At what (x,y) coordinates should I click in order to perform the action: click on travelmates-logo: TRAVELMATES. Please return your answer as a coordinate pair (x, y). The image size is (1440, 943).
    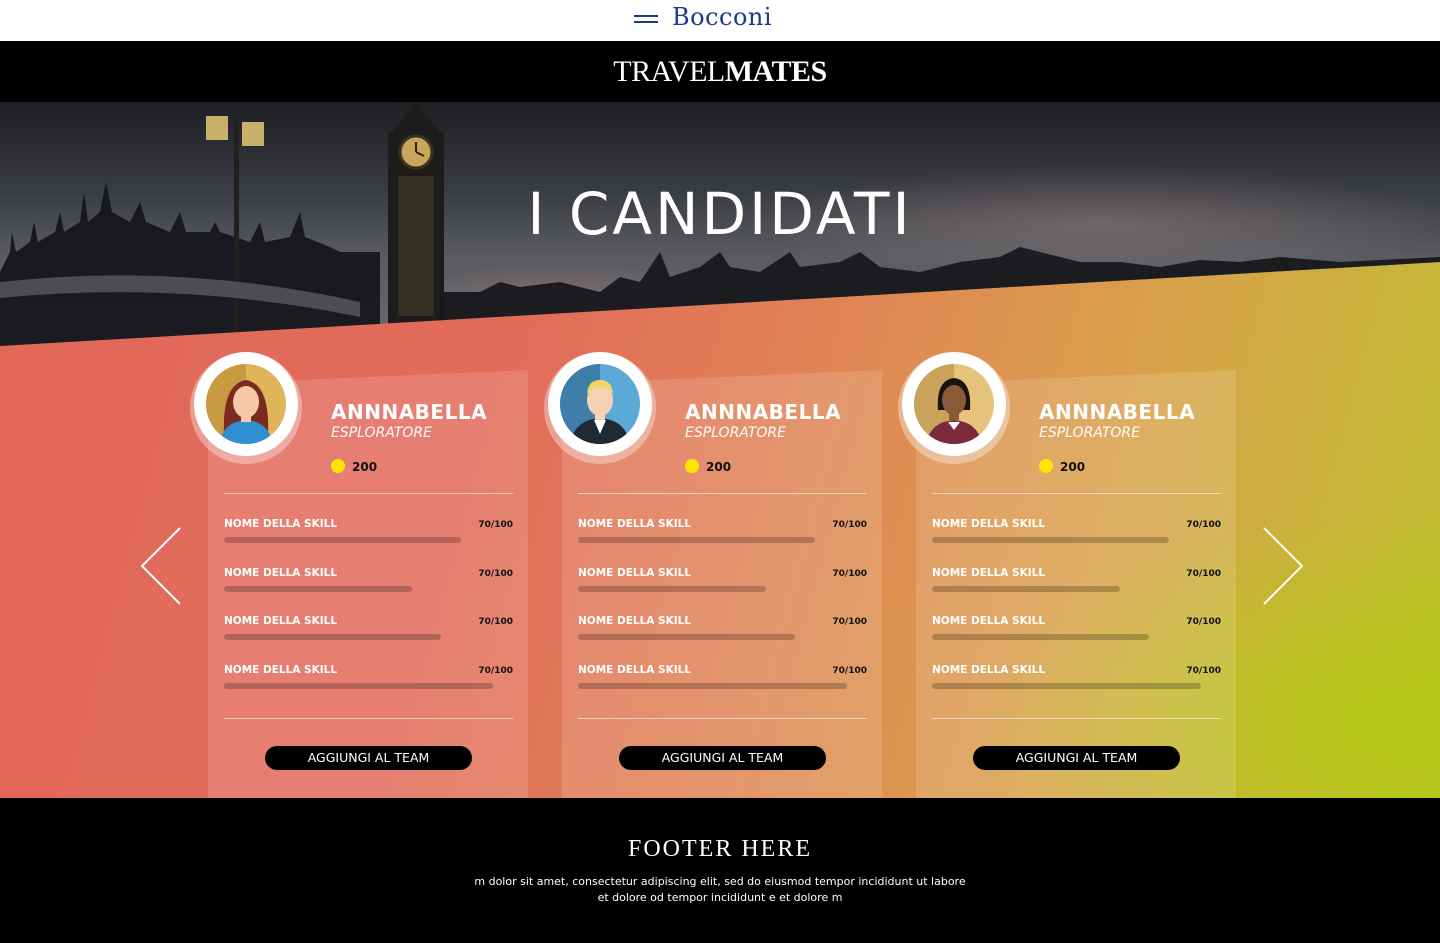
    Looking at the image, I should click on (720, 72).